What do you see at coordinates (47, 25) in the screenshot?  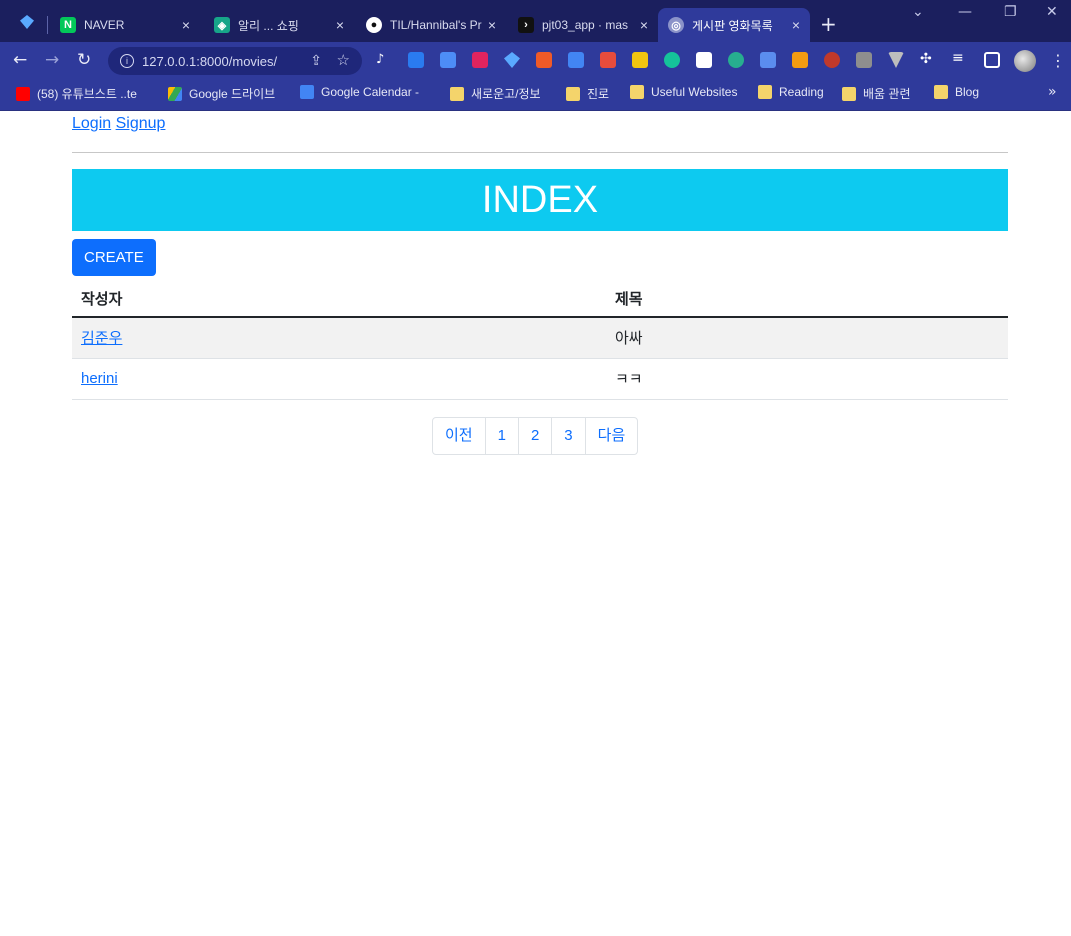 I see `tab-separator` at bounding box center [47, 25].